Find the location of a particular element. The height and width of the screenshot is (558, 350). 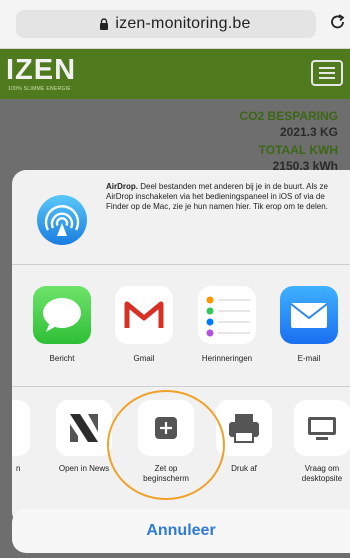

gmail-icon is located at coordinates (144, 315).